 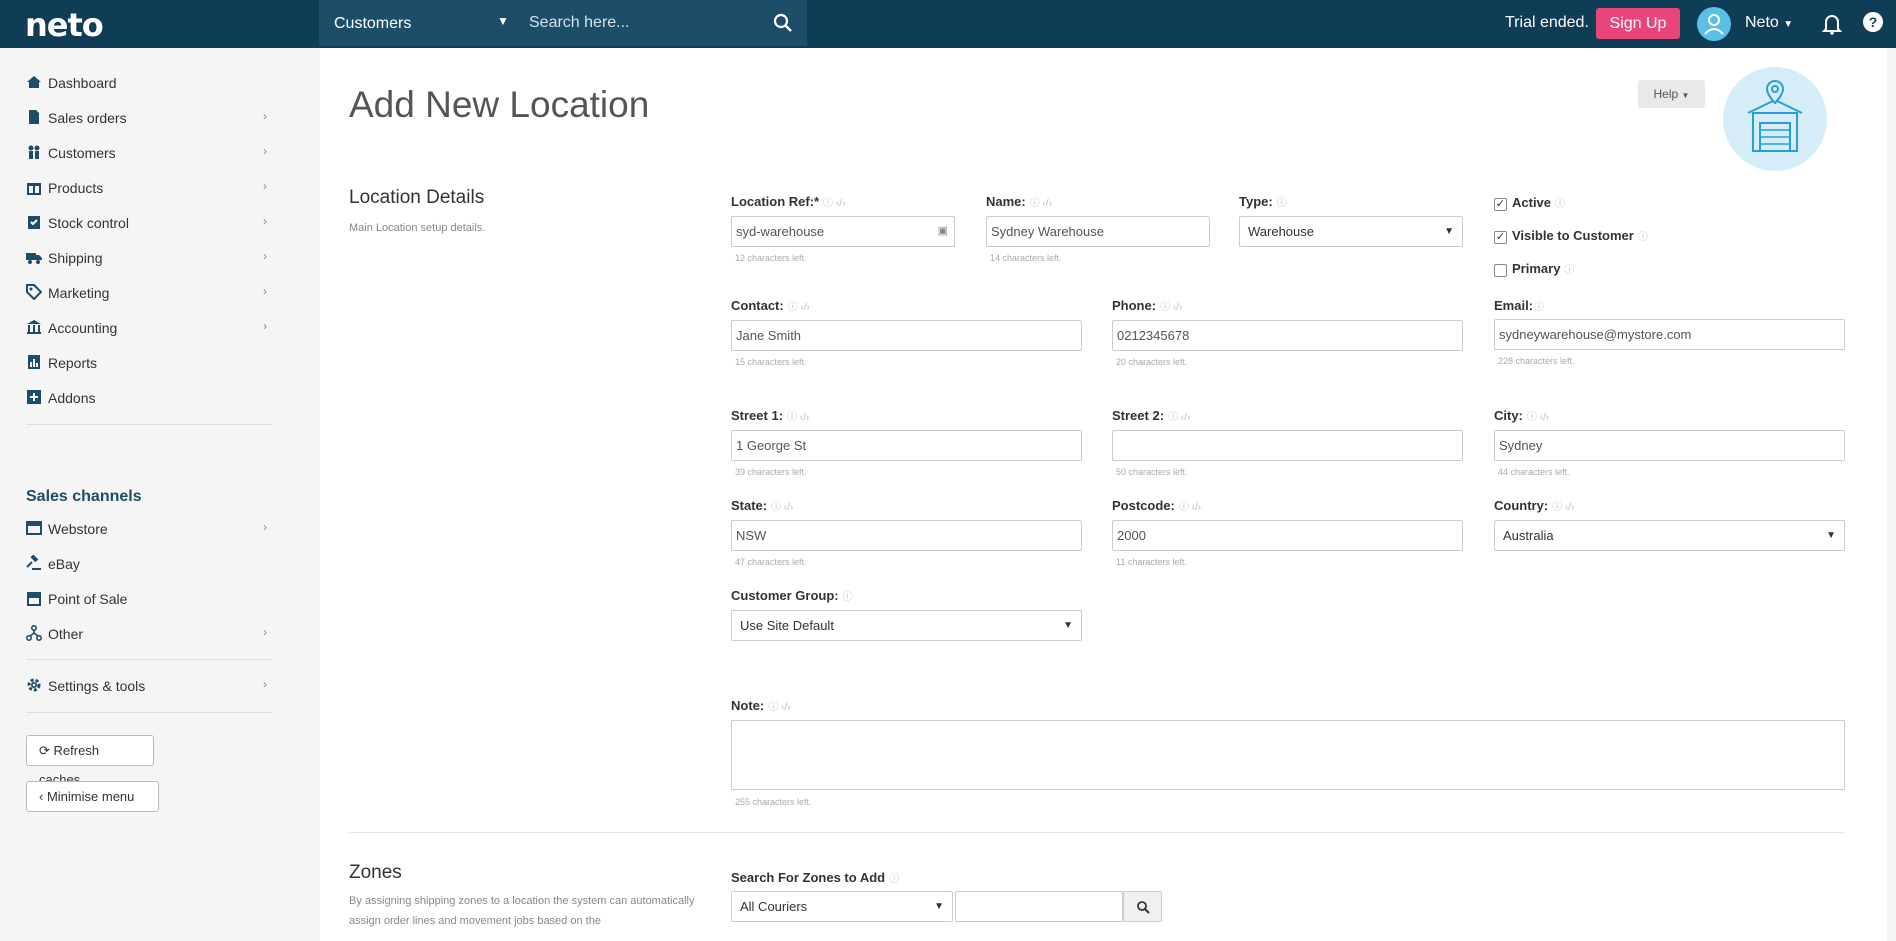 I want to click on street2-input, so click(x=1287, y=445).